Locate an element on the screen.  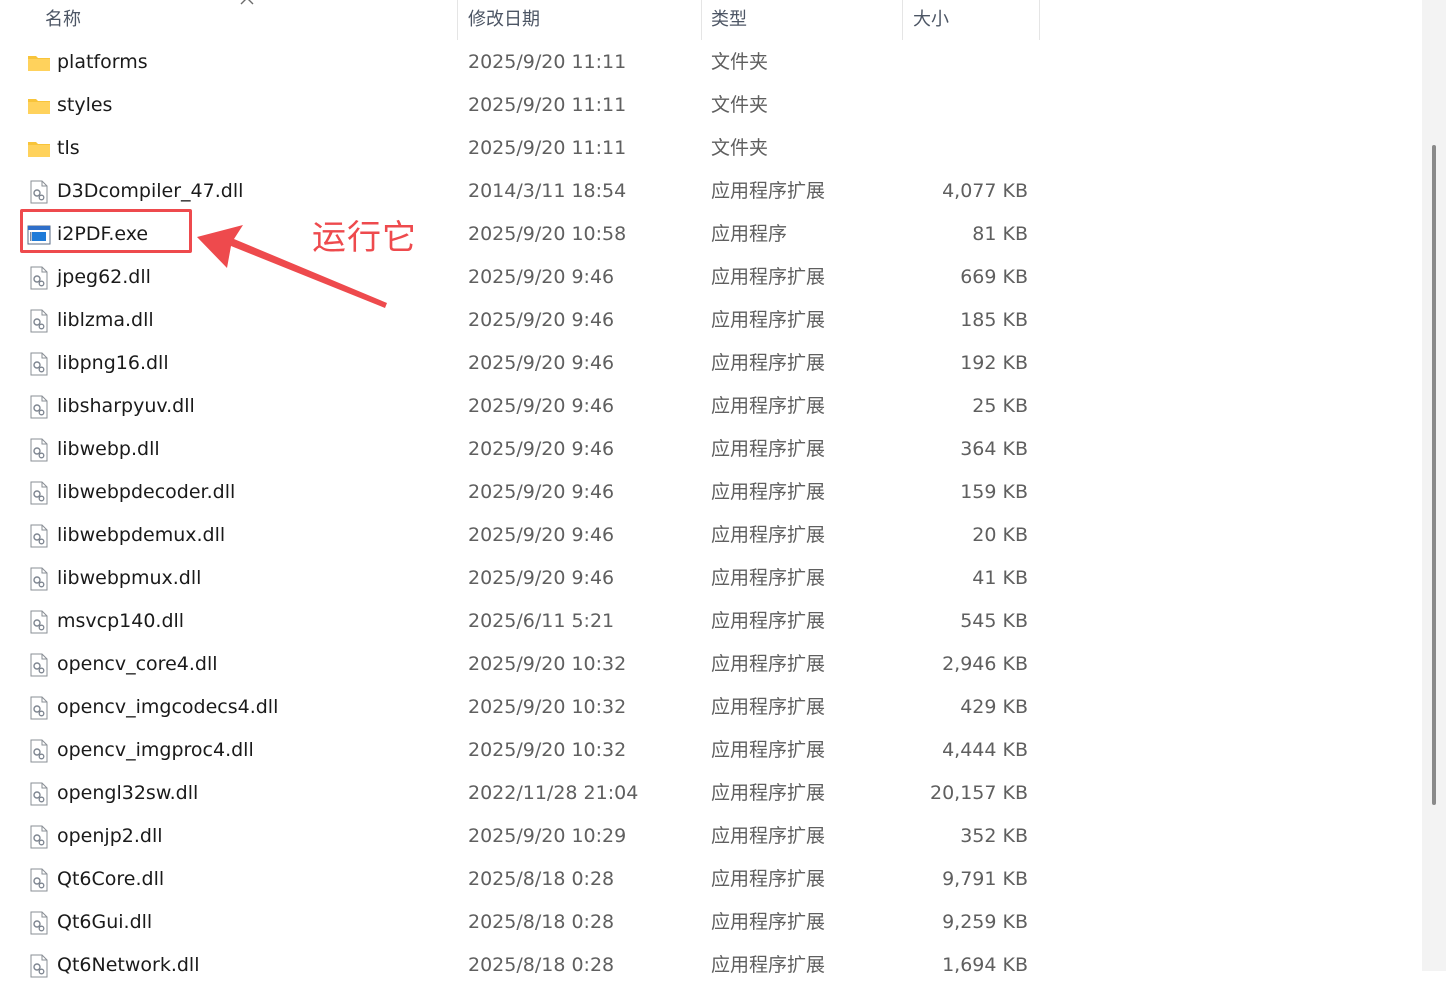
file-size: 20,157 KB is located at coordinates (978, 793).